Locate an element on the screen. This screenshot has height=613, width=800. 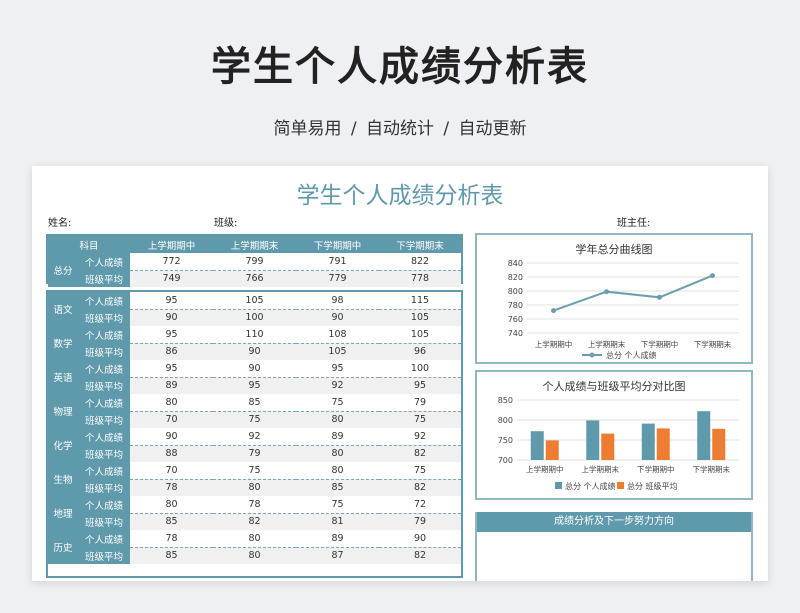
data-point is located at coordinates (606, 292).